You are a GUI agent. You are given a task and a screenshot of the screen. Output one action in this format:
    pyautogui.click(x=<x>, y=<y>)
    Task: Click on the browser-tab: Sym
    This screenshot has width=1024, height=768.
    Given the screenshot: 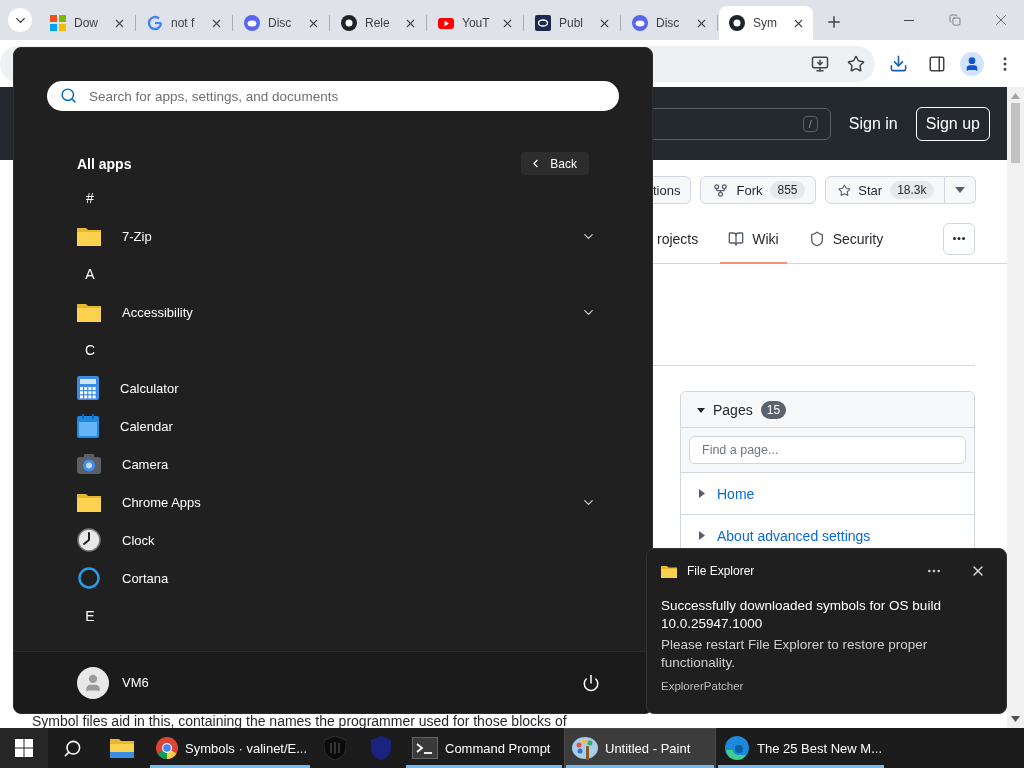 What is the action you would take?
    pyautogui.click(x=766, y=23)
    